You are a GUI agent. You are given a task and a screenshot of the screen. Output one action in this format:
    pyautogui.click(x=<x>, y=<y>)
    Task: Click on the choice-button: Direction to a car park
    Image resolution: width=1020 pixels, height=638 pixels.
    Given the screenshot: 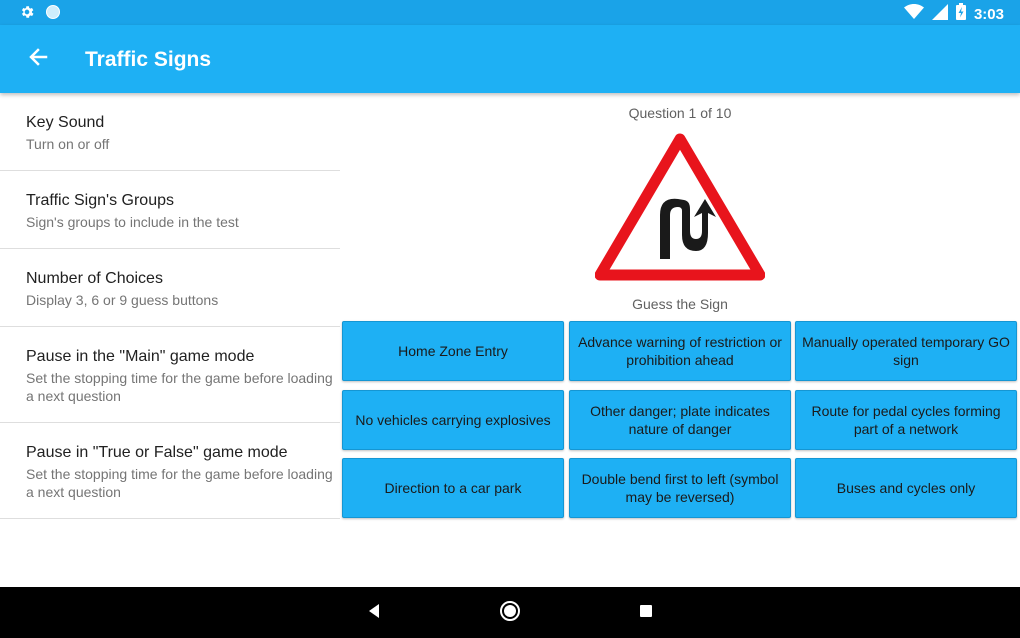 What is the action you would take?
    pyautogui.click(x=453, y=488)
    